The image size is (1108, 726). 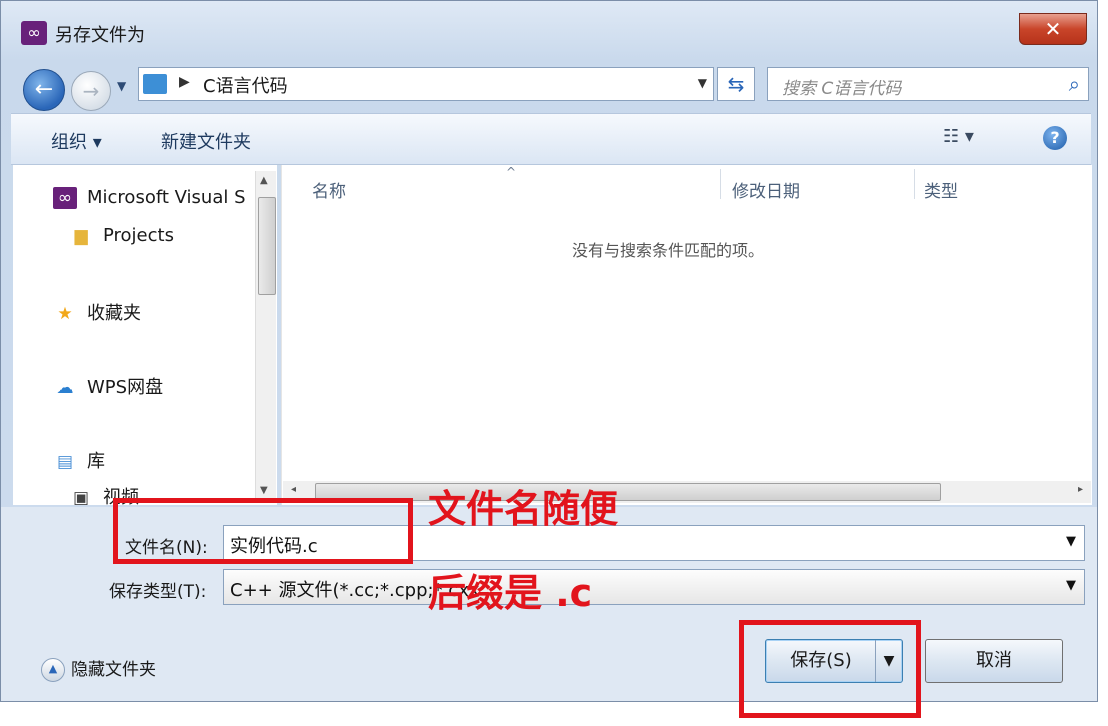 I want to click on refresh-button: ⇆, so click(x=736, y=84).